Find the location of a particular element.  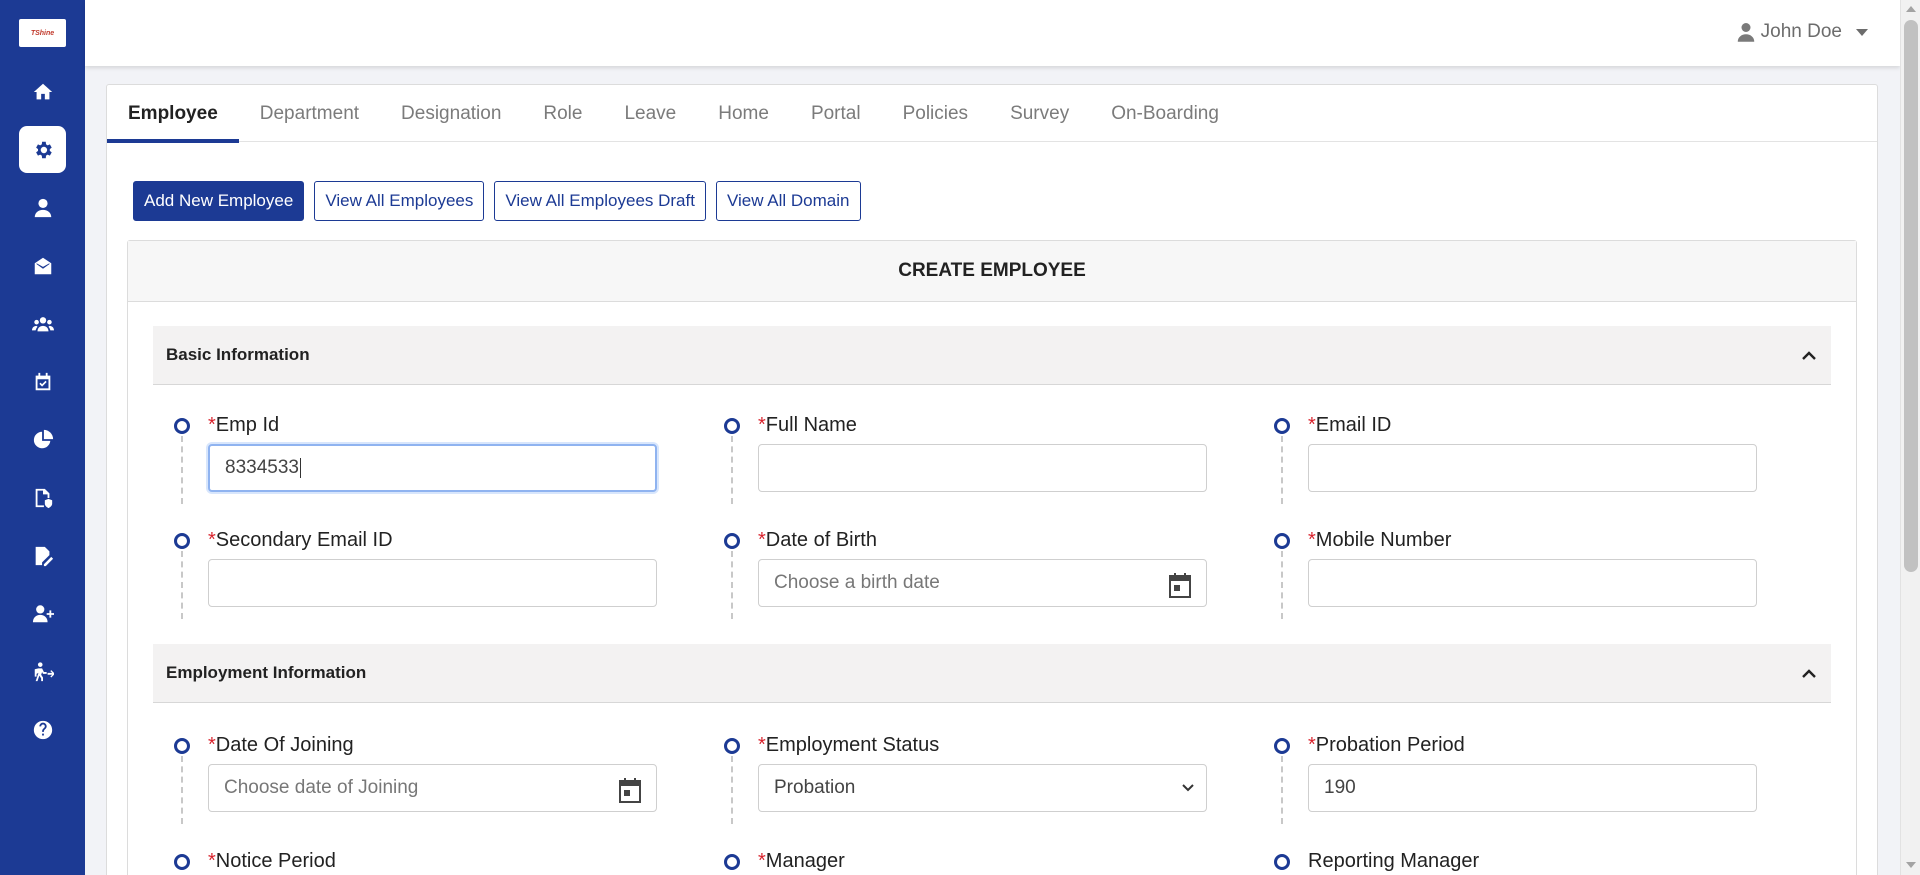

input-placeholder: Choose date of Joining is located at coordinates (321, 787).